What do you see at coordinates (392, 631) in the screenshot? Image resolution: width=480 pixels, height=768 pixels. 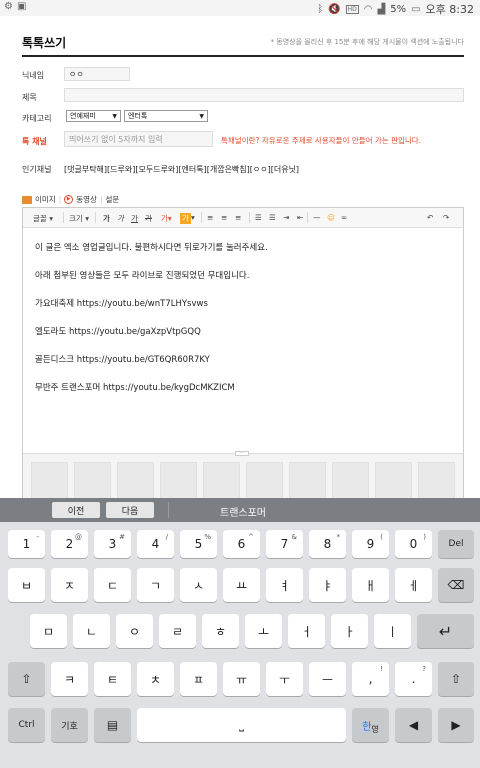 I see `key-i: ㅣ` at bounding box center [392, 631].